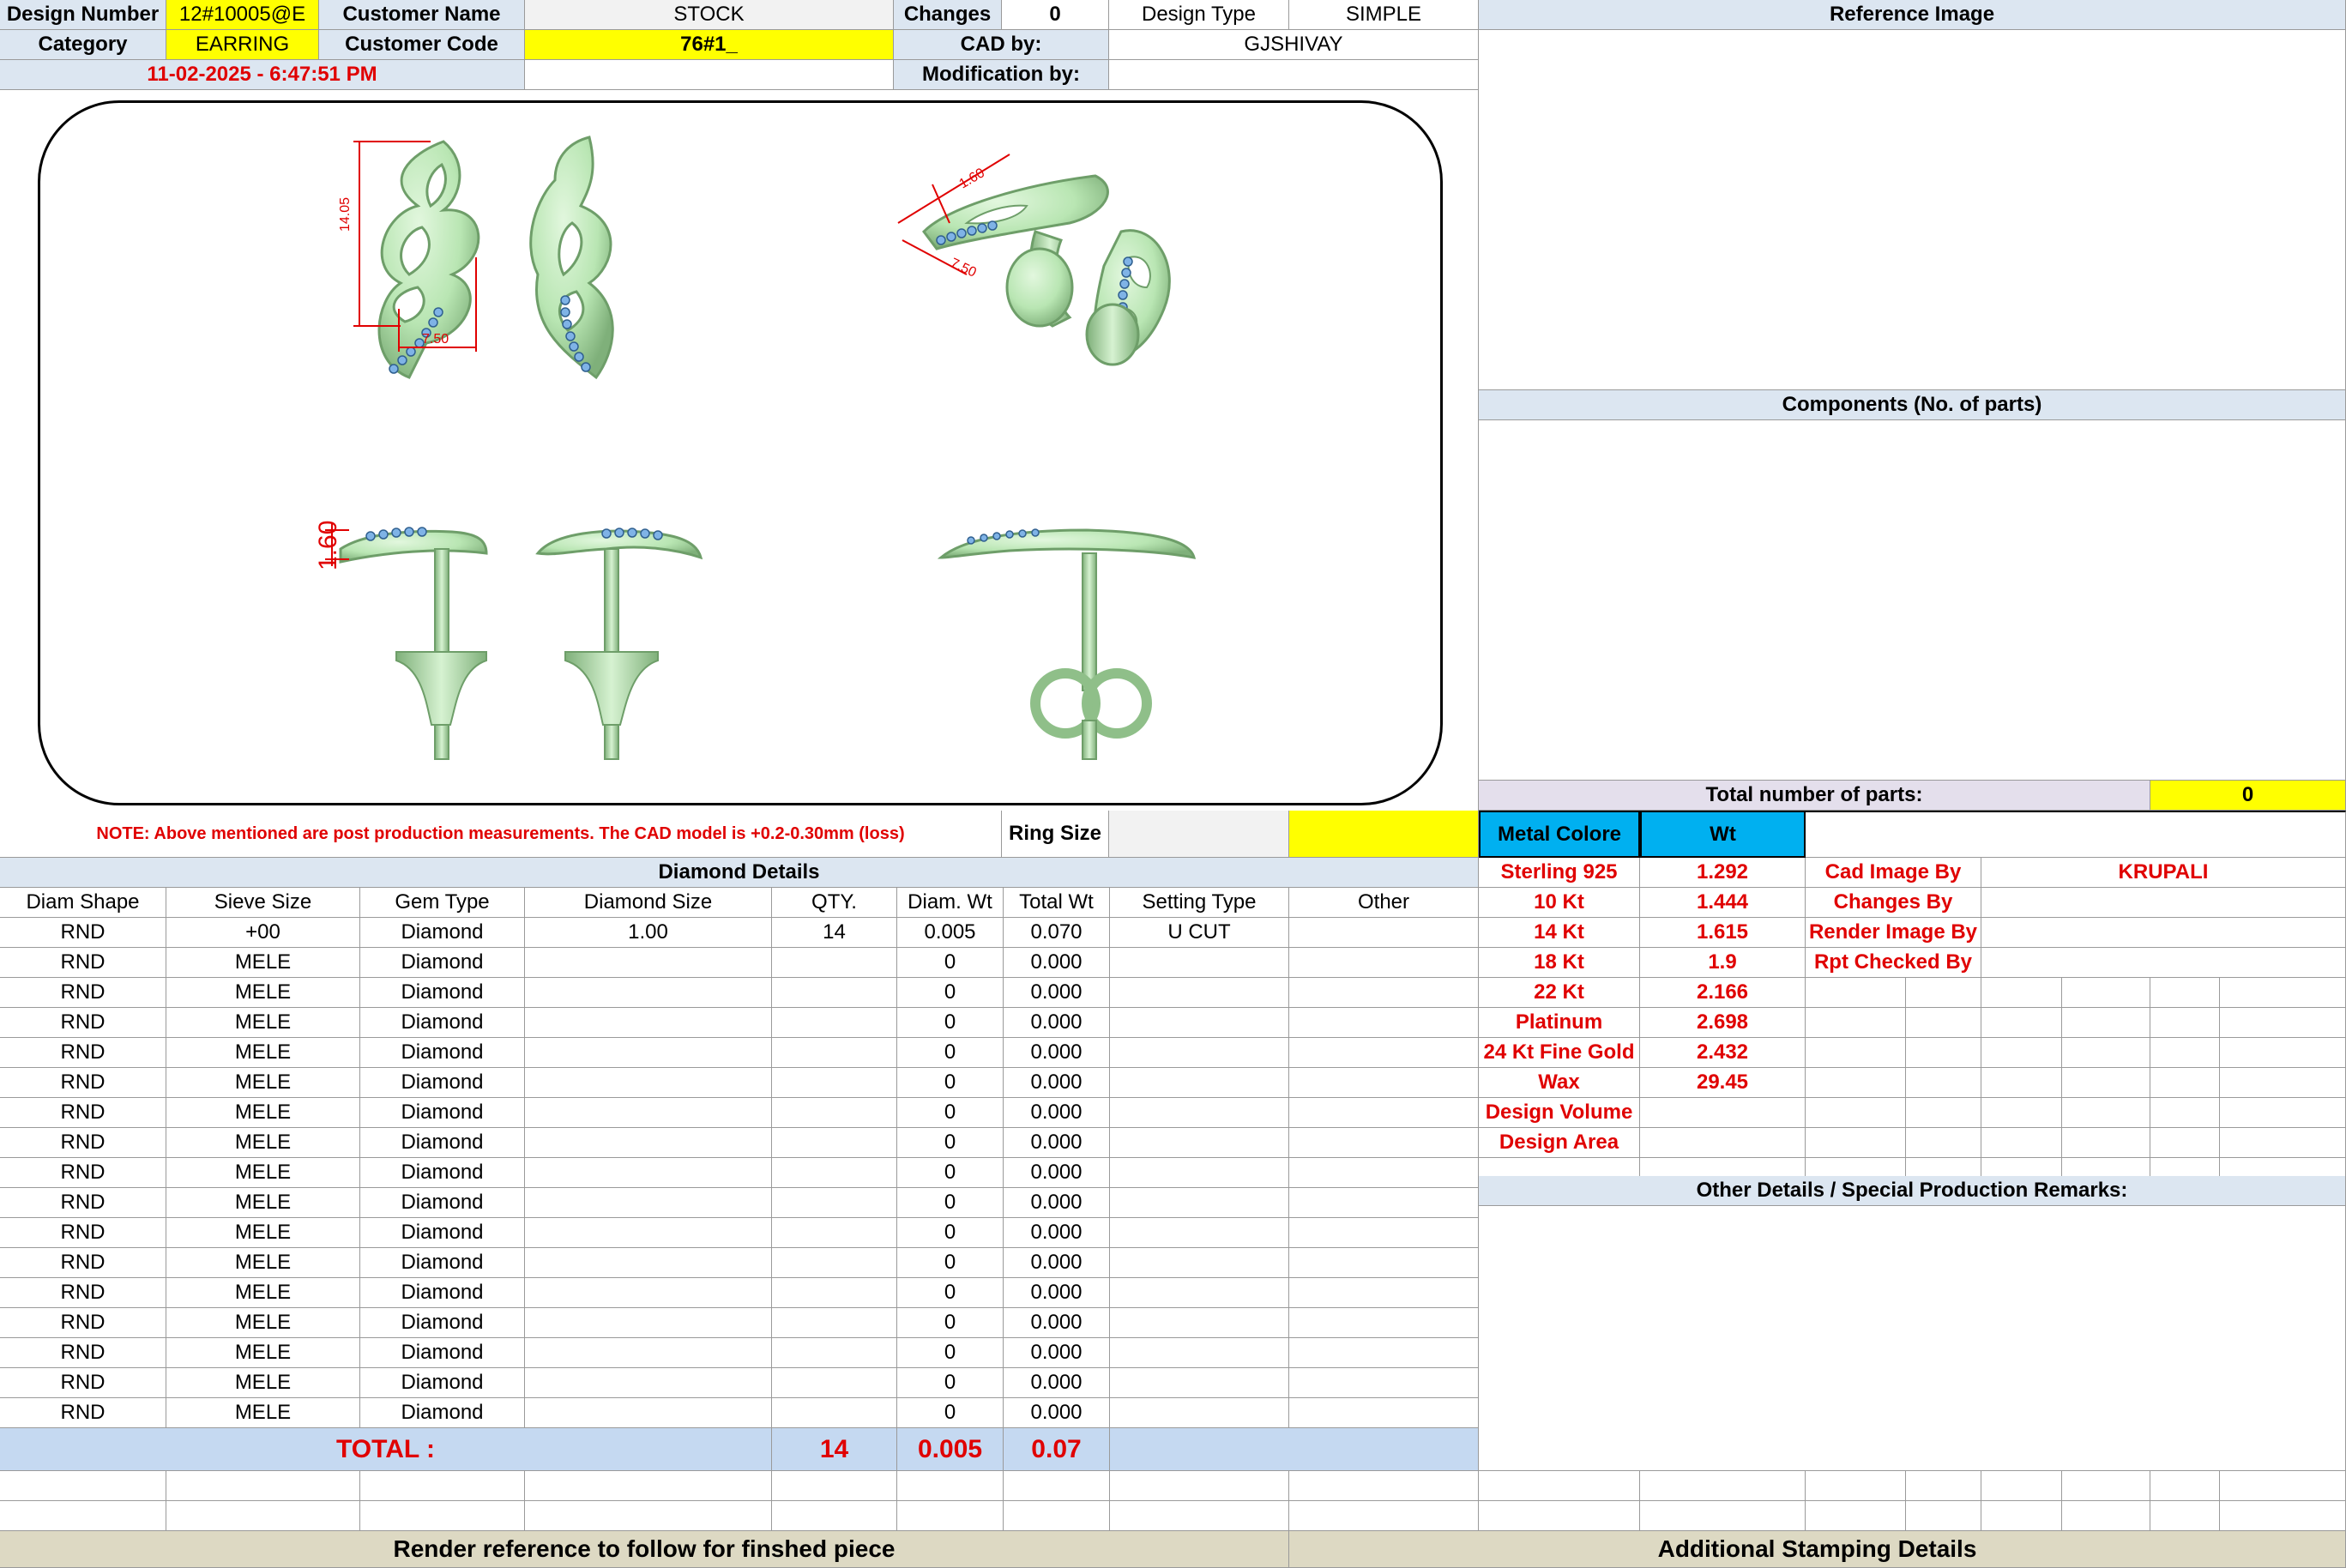 This screenshot has width=2346, height=1568. I want to click on metal-weight: 2.432, so click(1723, 1053).